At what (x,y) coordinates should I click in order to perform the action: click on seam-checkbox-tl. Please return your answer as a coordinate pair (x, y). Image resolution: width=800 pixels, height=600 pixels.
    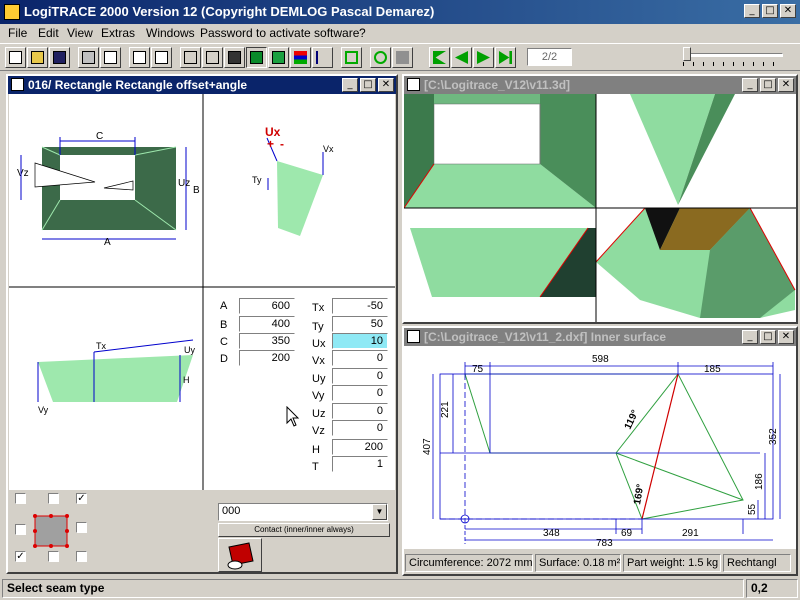
    Looking at the image, I should click on (20, 498).